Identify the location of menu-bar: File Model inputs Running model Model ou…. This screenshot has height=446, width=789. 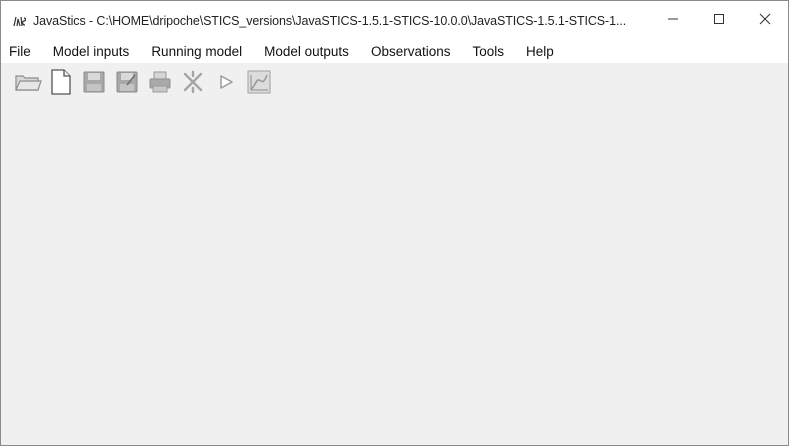
(394, 52).